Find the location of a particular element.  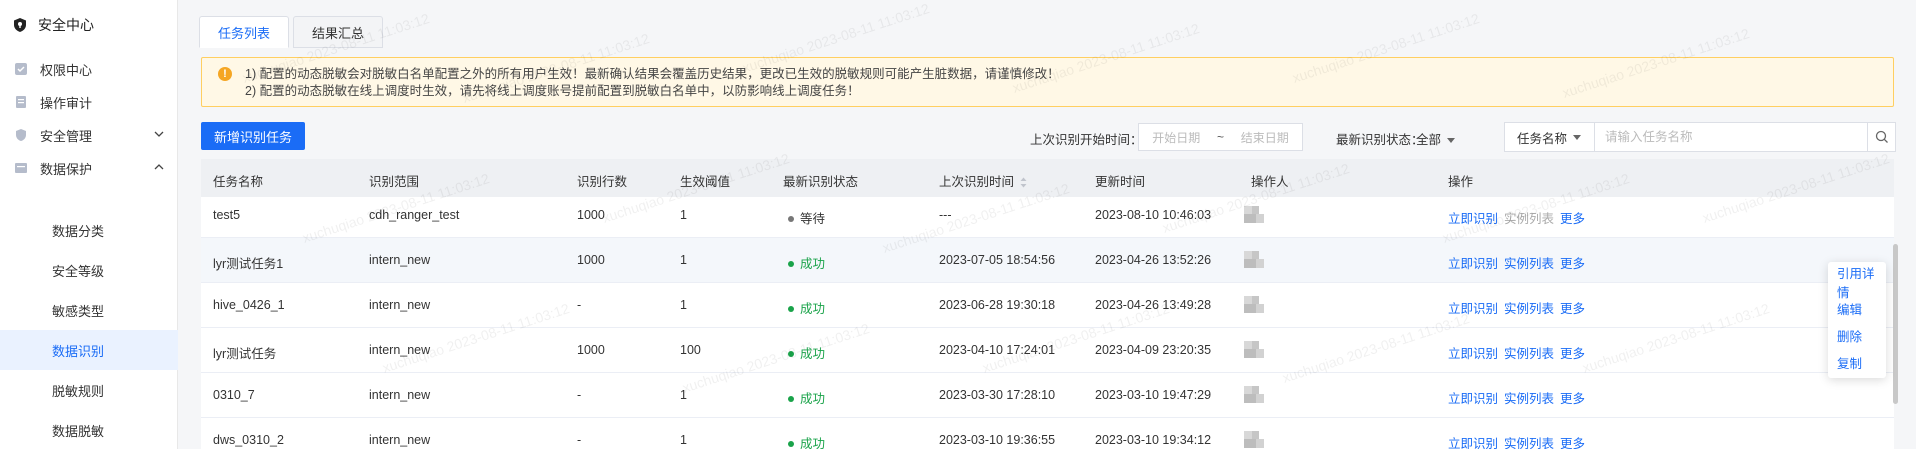

menu-item-copy: 复制 is located at coordinates (1857, 362).